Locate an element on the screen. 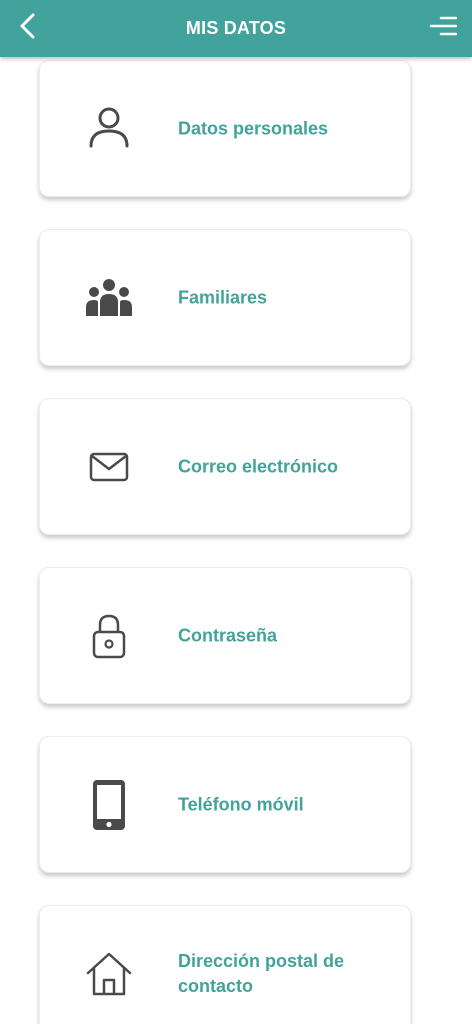 The width and height of the screenshot is (472, 1024). menu-card-contrasena: Contraseña is located at coordinates (225, 635).